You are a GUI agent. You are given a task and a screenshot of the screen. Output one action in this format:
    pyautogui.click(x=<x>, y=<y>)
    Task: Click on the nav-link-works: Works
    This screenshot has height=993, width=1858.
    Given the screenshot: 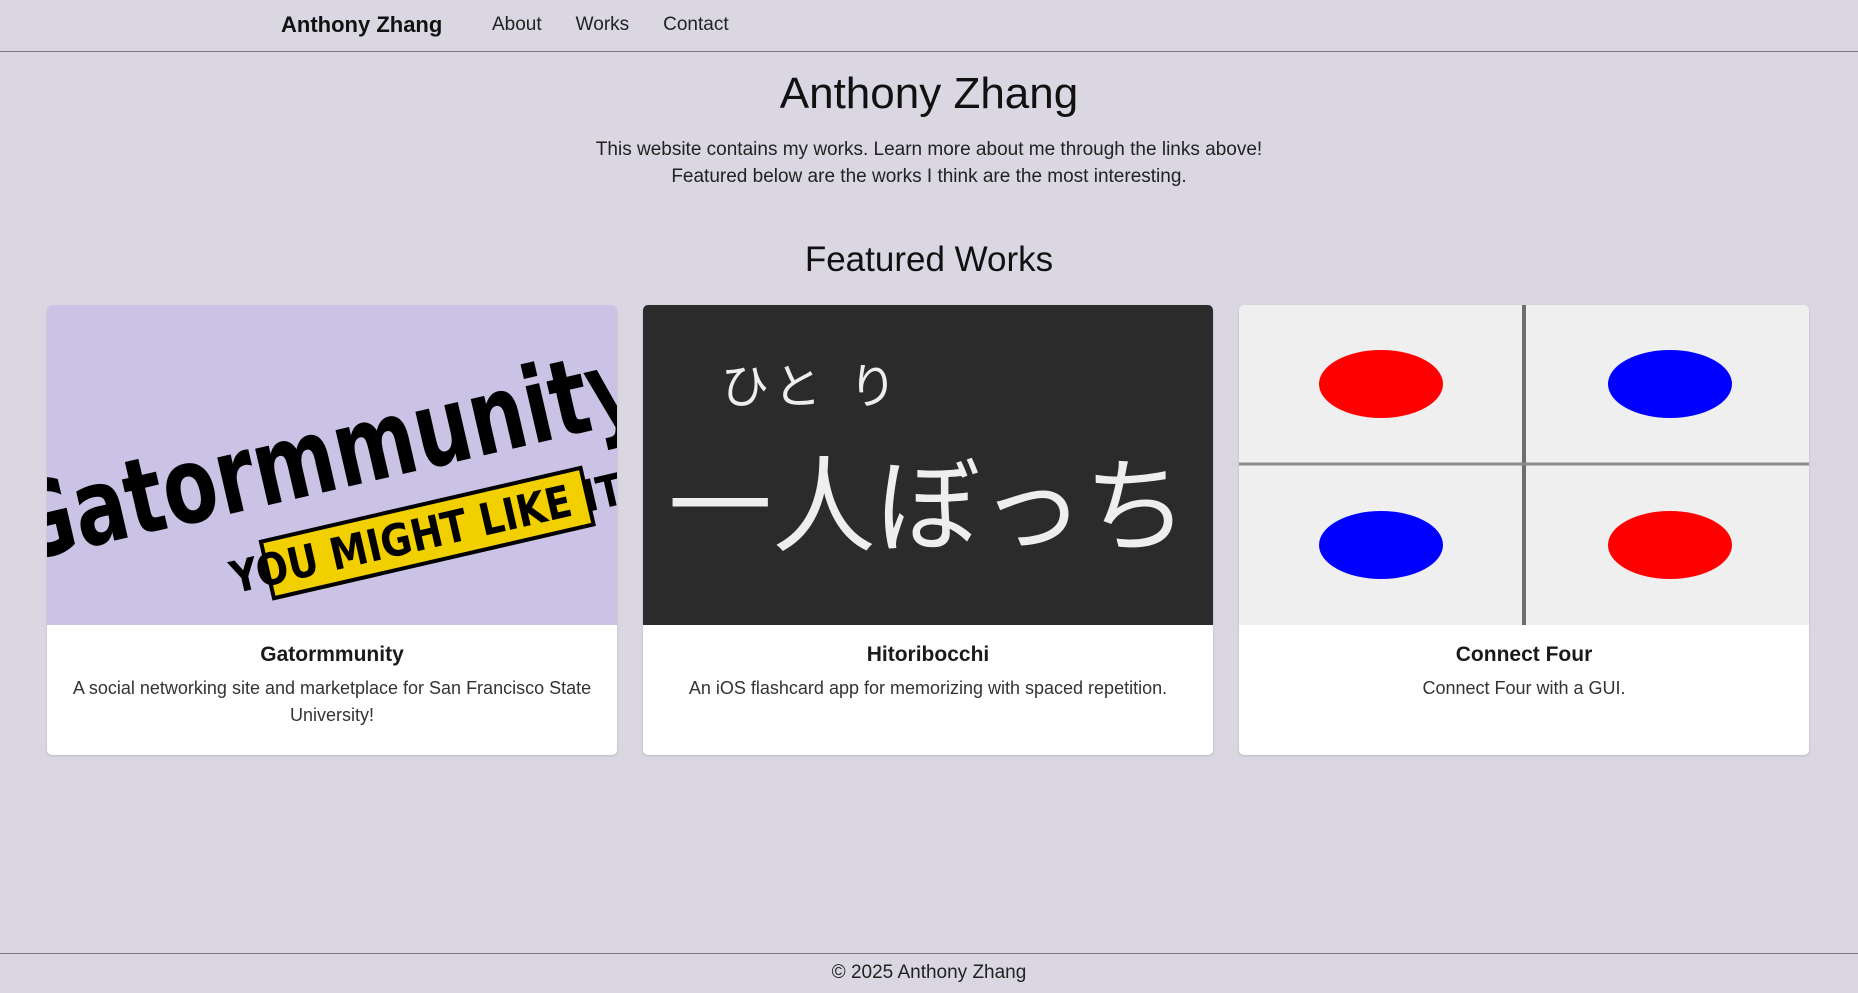 What is the action you would take?
    pyautogui.click(x=602, y=25)
    